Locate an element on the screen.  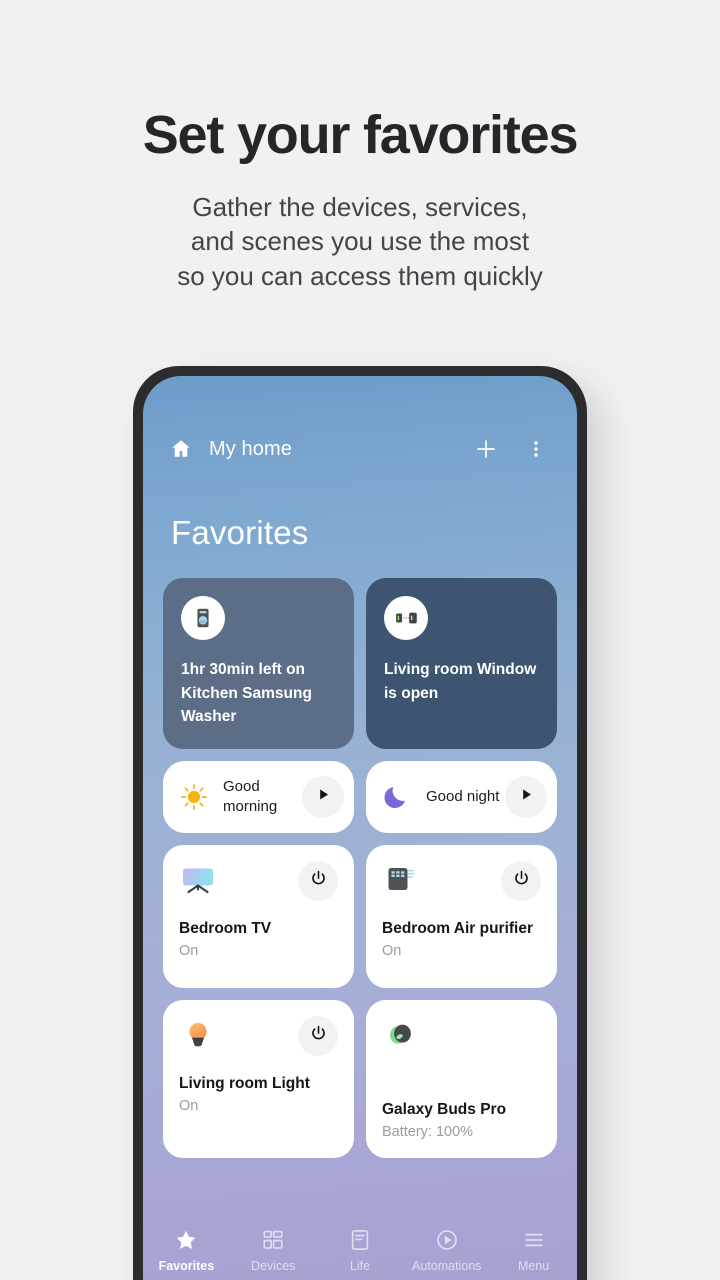
nav-item-devices: Devices is located at coordinates (273, 1250).